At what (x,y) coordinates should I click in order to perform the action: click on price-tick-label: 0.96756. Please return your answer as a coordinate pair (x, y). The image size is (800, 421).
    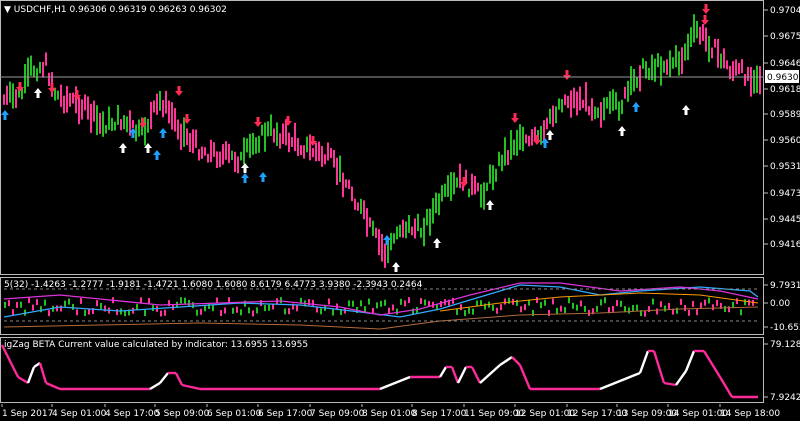
    Looking at the image, I should click on (785, 37).